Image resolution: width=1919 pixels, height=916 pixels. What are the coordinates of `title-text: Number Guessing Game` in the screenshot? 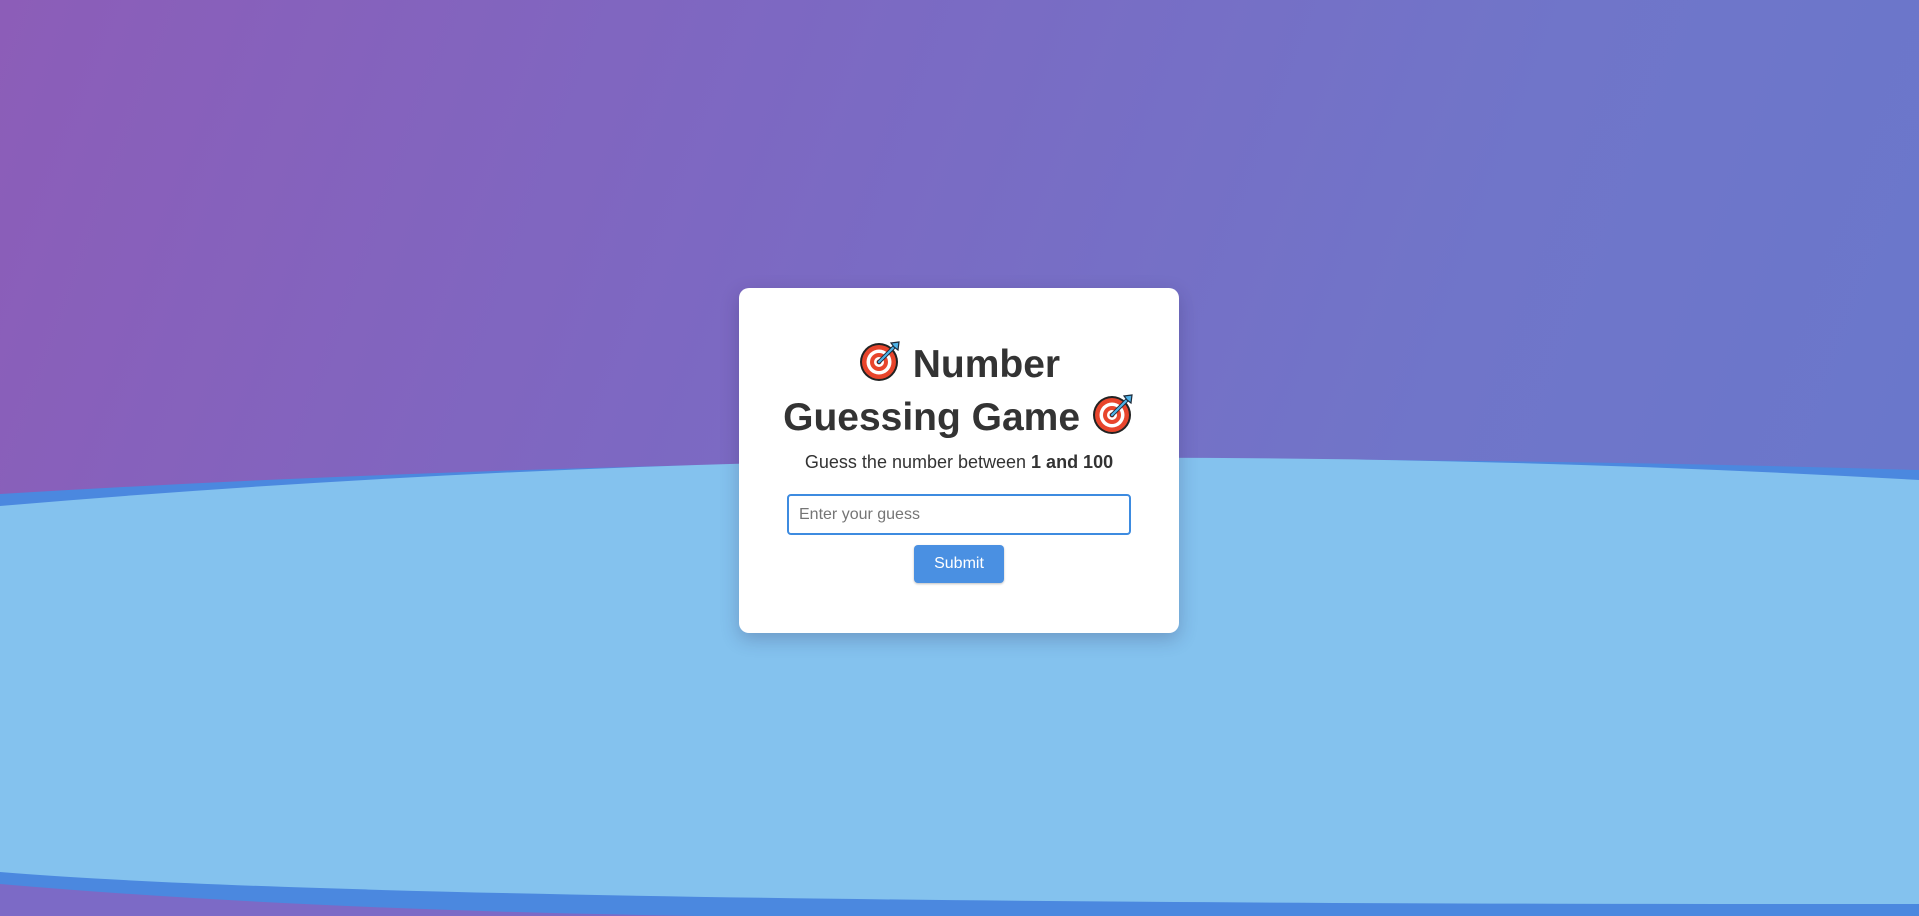 It's located at (932, 391).